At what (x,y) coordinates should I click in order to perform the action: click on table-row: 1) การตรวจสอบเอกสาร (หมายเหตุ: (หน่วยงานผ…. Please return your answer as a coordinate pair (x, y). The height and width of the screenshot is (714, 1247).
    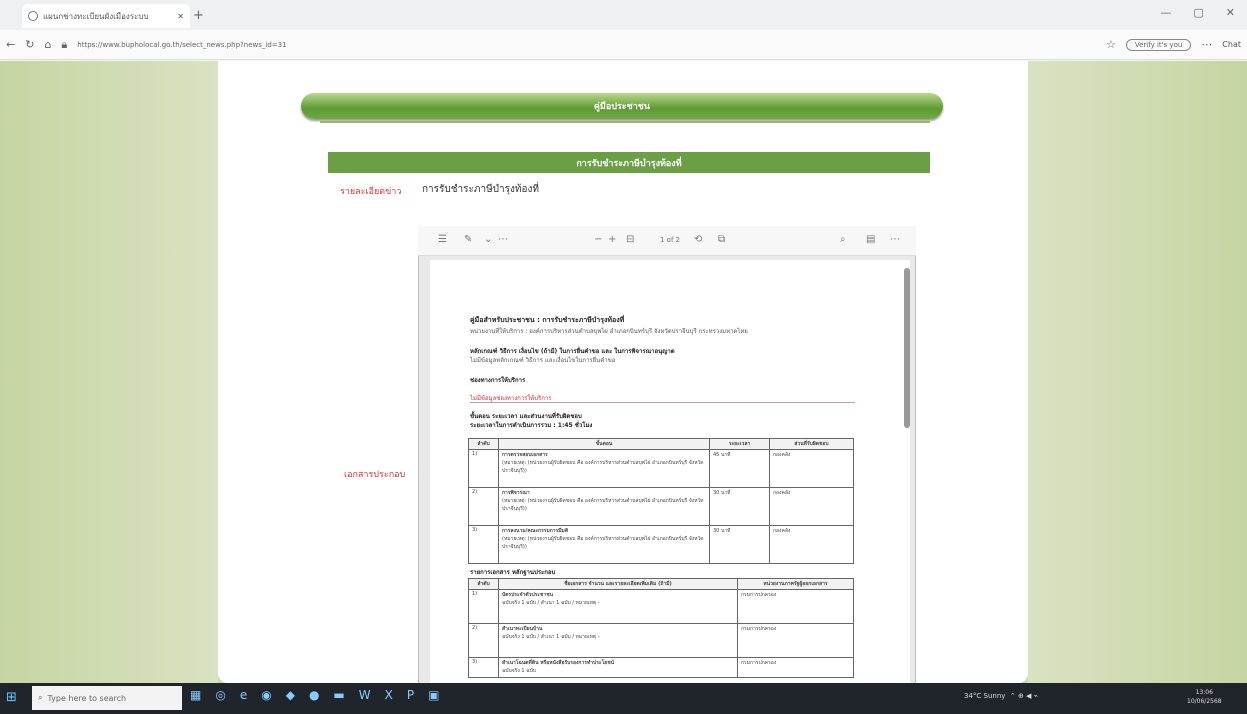
    Looking at the image, I should click on (661, 468).